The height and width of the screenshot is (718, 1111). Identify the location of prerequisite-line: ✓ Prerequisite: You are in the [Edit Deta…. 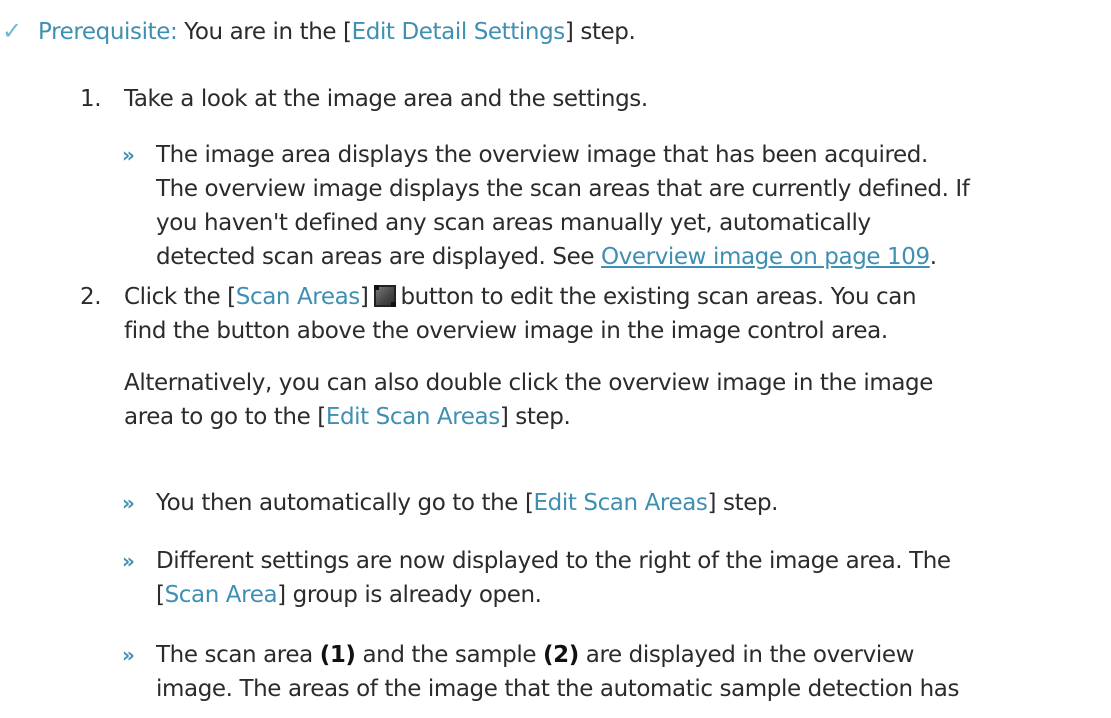
(318, 31).